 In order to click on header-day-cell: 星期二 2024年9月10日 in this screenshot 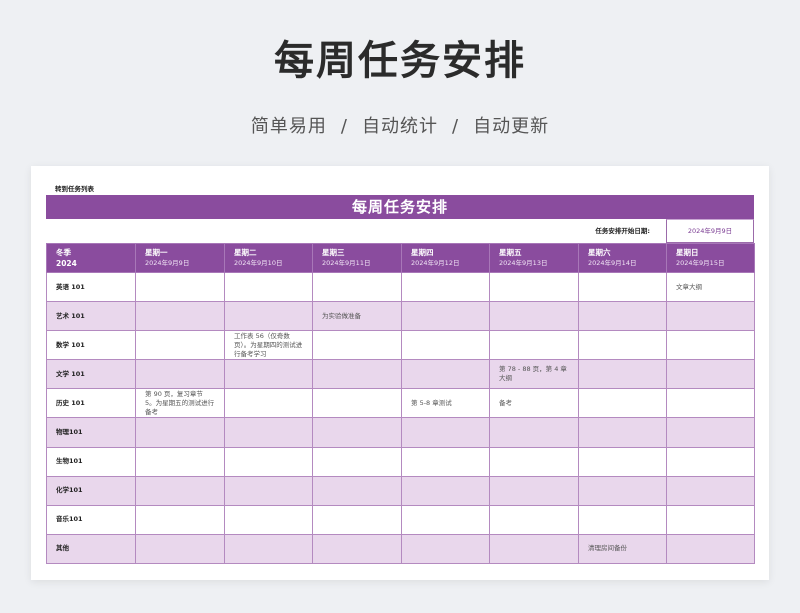, I will do `click(268, 258)`.